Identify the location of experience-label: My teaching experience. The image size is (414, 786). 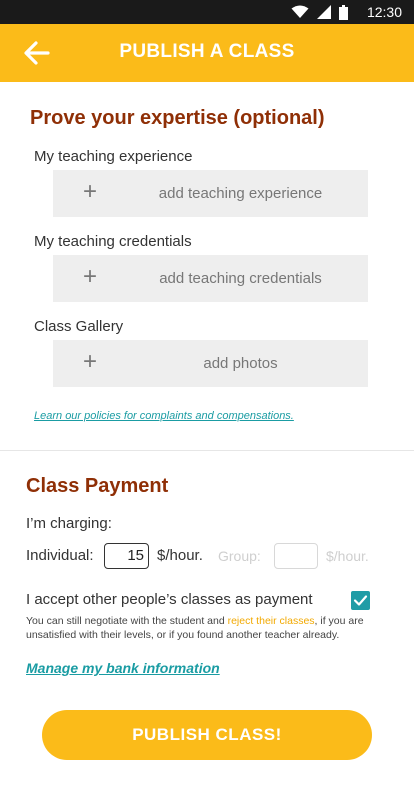
(113, 156).